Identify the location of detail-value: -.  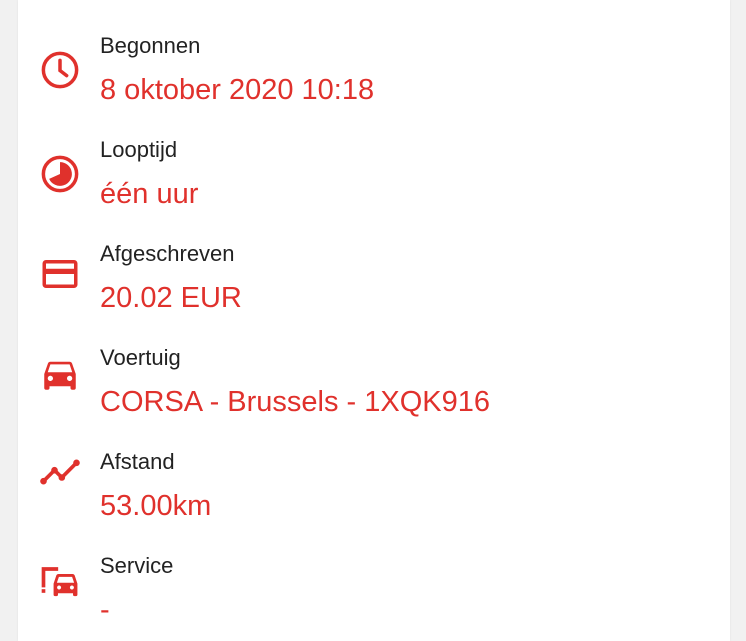
(105, 610).